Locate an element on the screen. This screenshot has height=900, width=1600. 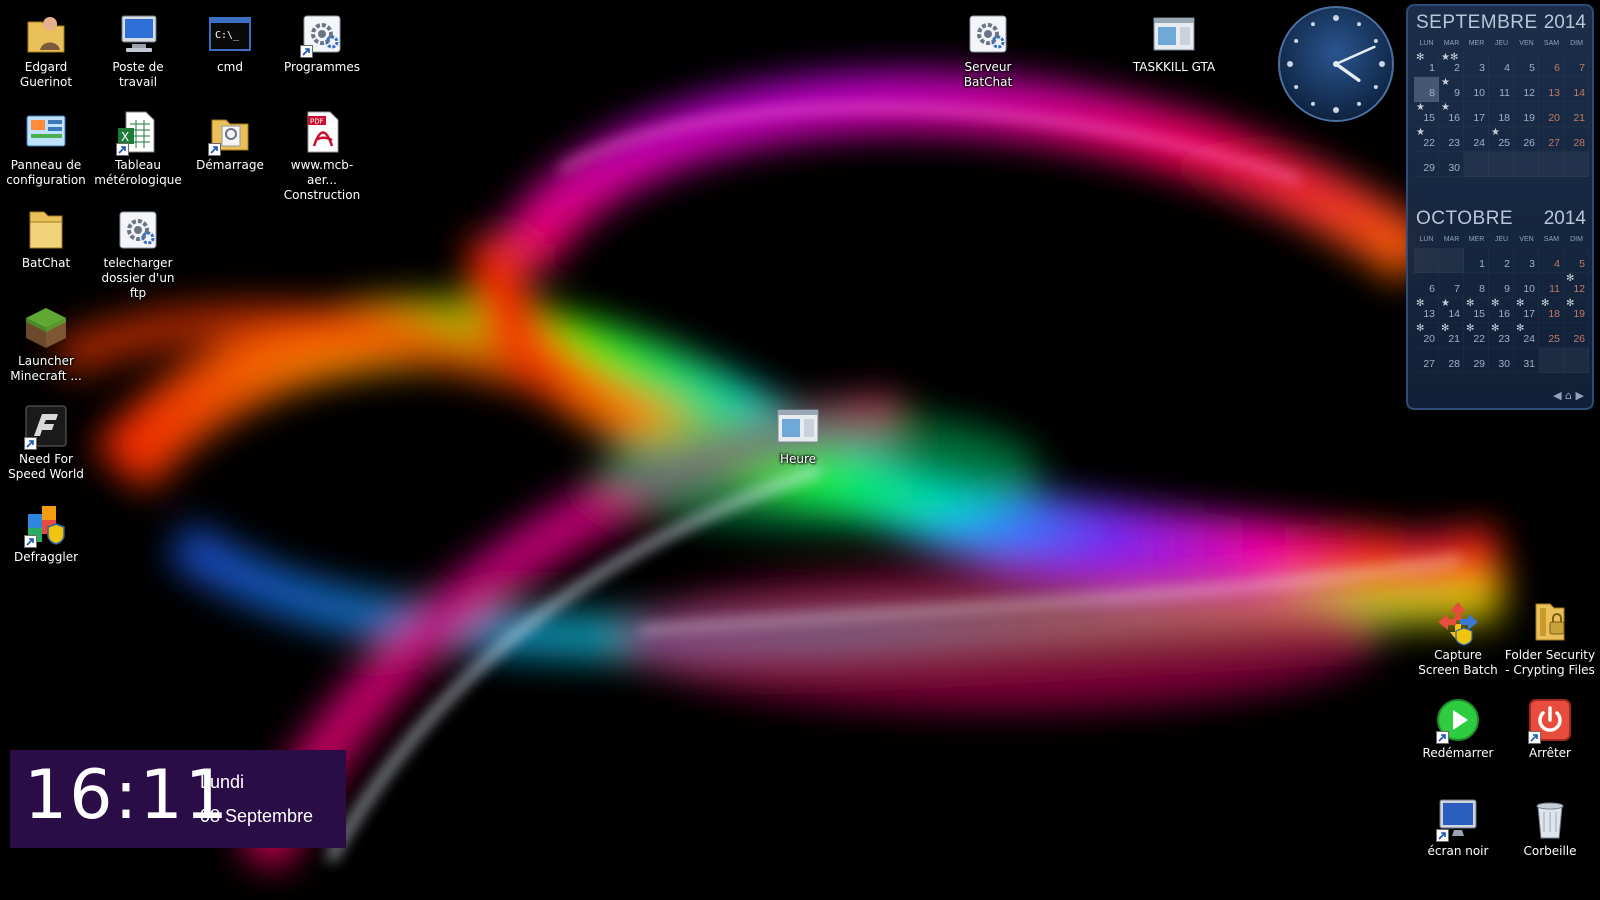
calendar-day: 17 ✻ is located at coordinates (1526, 310).